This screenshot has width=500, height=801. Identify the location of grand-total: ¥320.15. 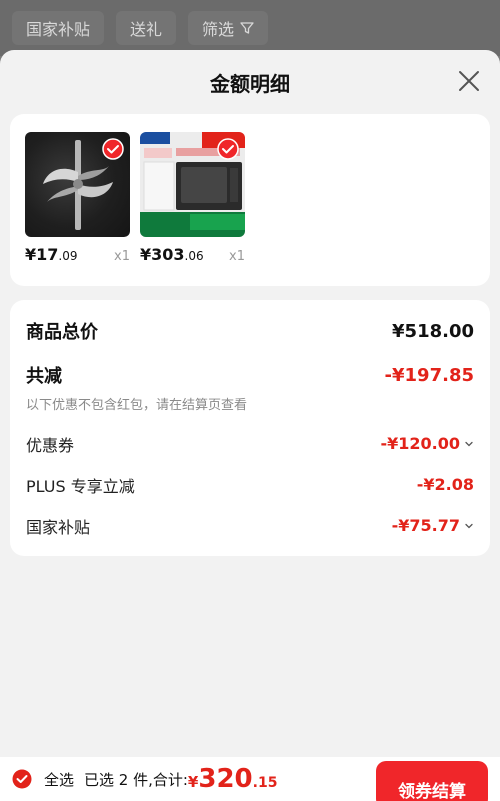
(233, 779).